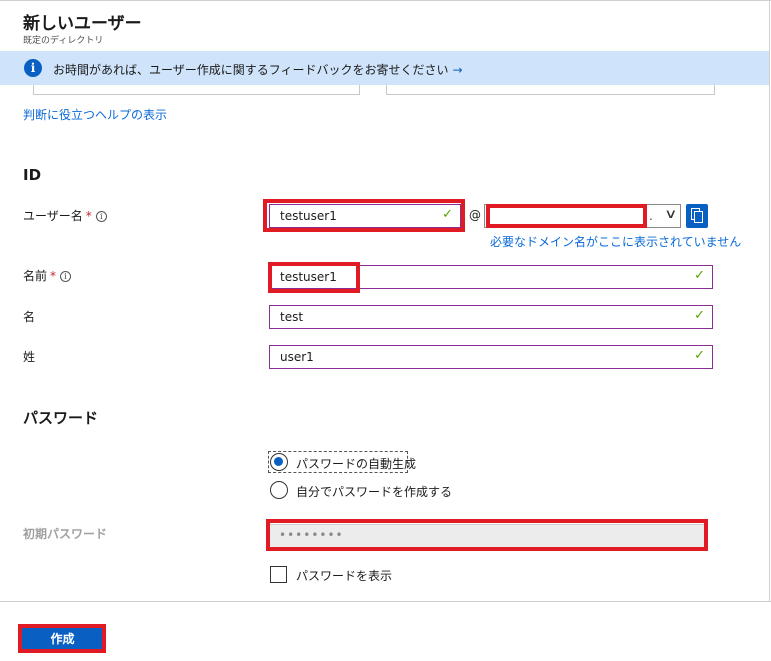 This screenshot has height=661, width=771. What do you see at coordinates (615, 241) in the screenshot?
I see `domain-warning-link: 必要なドメイン名がここに表示されていません` at bounding box center [615, 241].